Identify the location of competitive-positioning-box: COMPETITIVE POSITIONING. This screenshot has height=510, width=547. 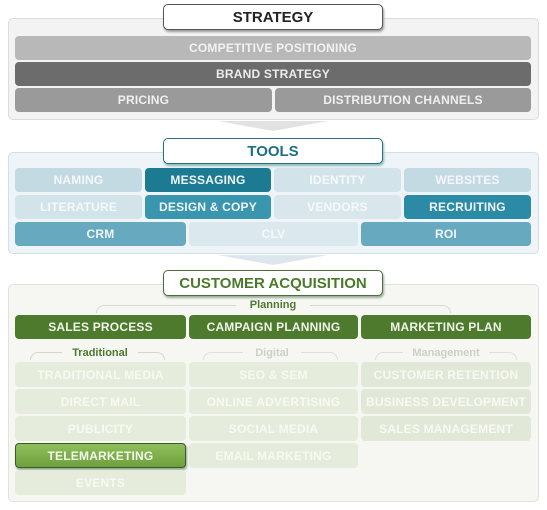
(273, 48).